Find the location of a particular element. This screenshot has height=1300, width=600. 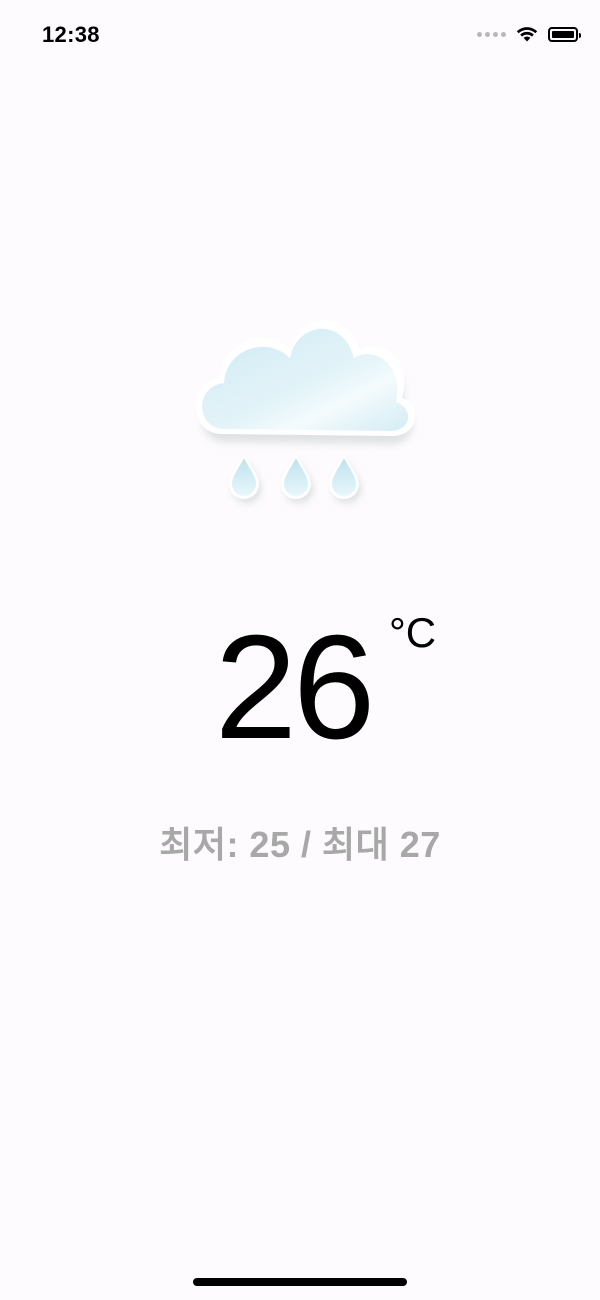

status-icons is located at coordinates (529, 34).